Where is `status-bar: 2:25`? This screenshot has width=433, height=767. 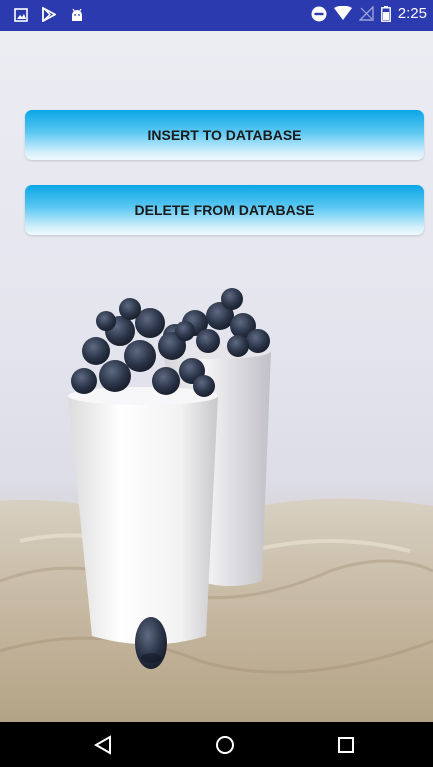
status-bar: 2:25 is located at coordinates (216, 15).